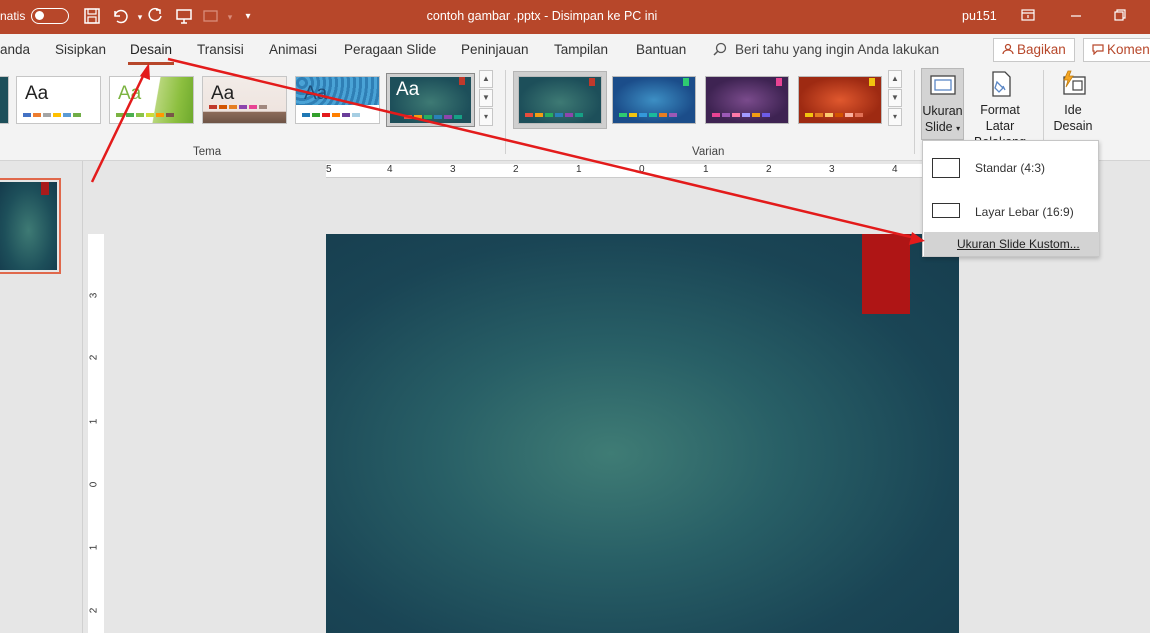  I want to click on share-label: Bagikan, so click(1041, 49).